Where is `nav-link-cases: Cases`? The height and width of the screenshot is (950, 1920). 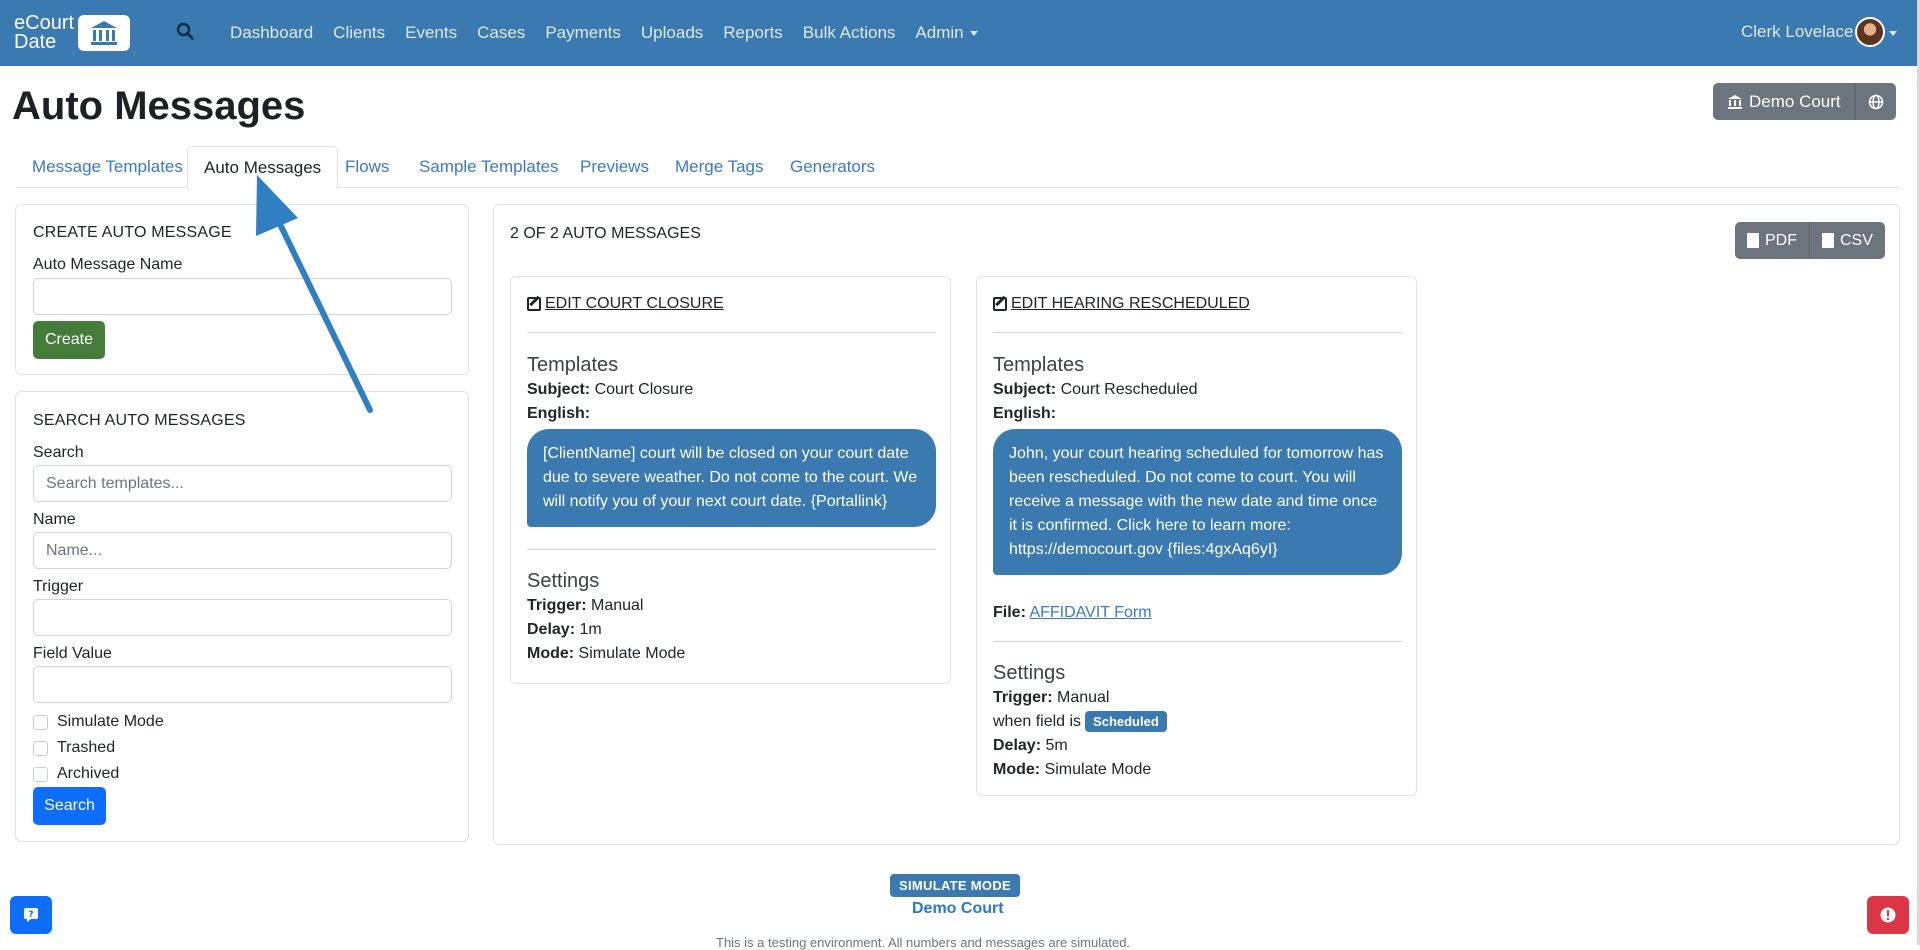 nav-link-cases: Cases is located at coordinates (501, 33).